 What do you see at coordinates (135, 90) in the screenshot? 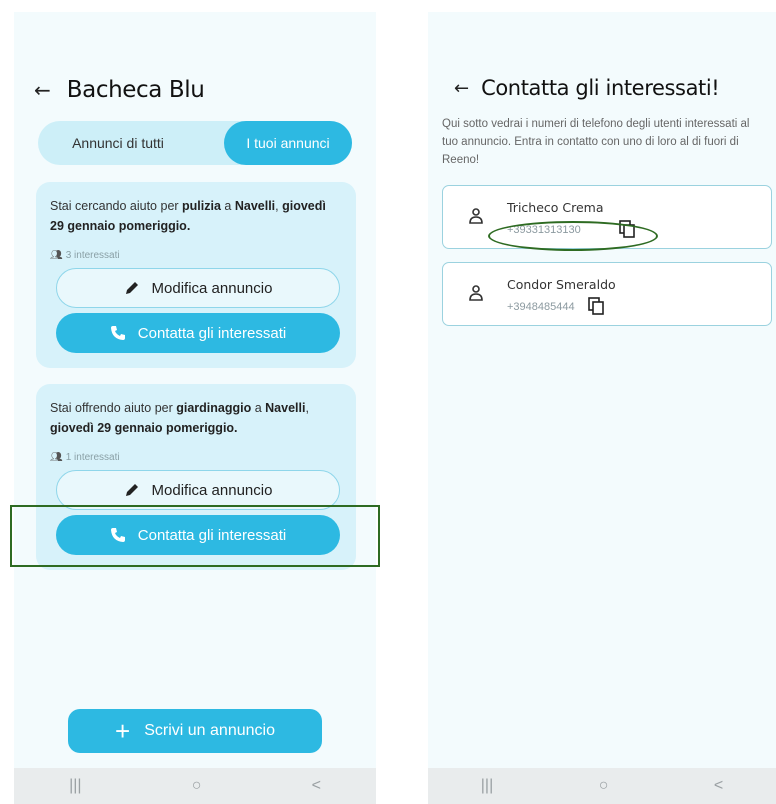
I see `page-title: Bacheca Blu` at bounding box center [135, 90].